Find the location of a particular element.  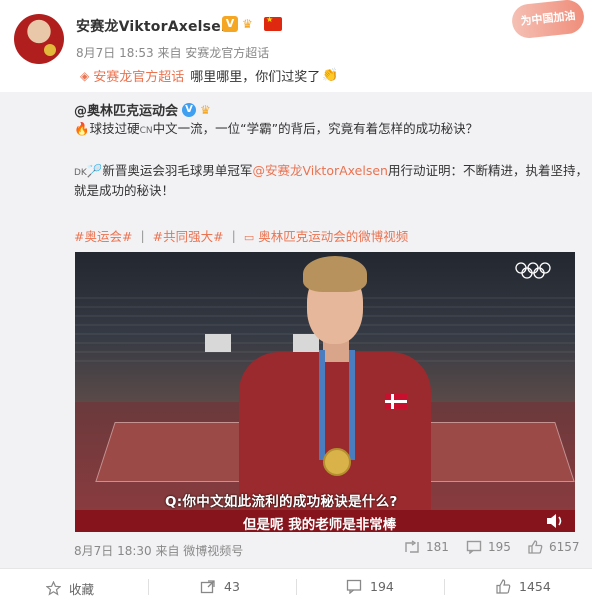

volume-icon is located at coordinates (555, 521).